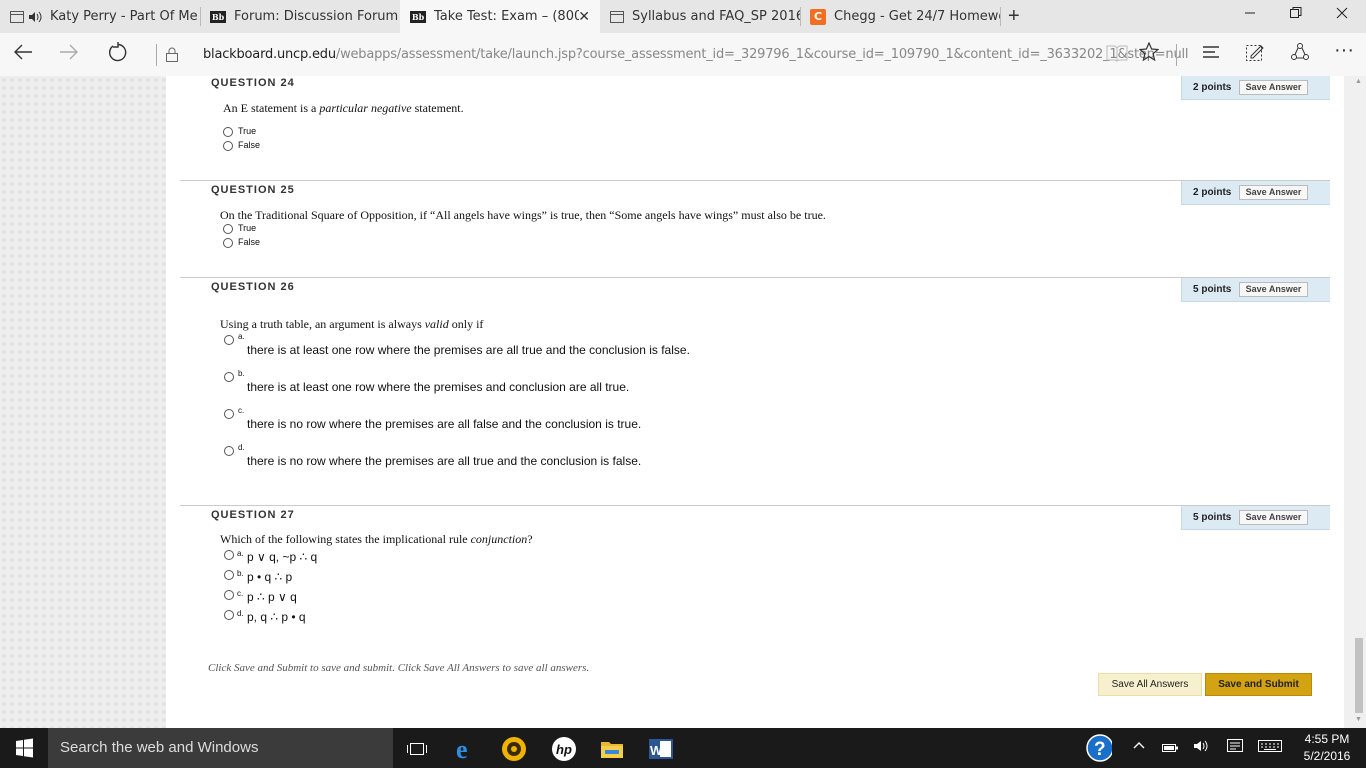 The width and height of the screenshot is (1366, 773). What do you see at coordinates (661, 749) in the screenshot?
I see `word-icon: W` at bounding box center [661, 749].